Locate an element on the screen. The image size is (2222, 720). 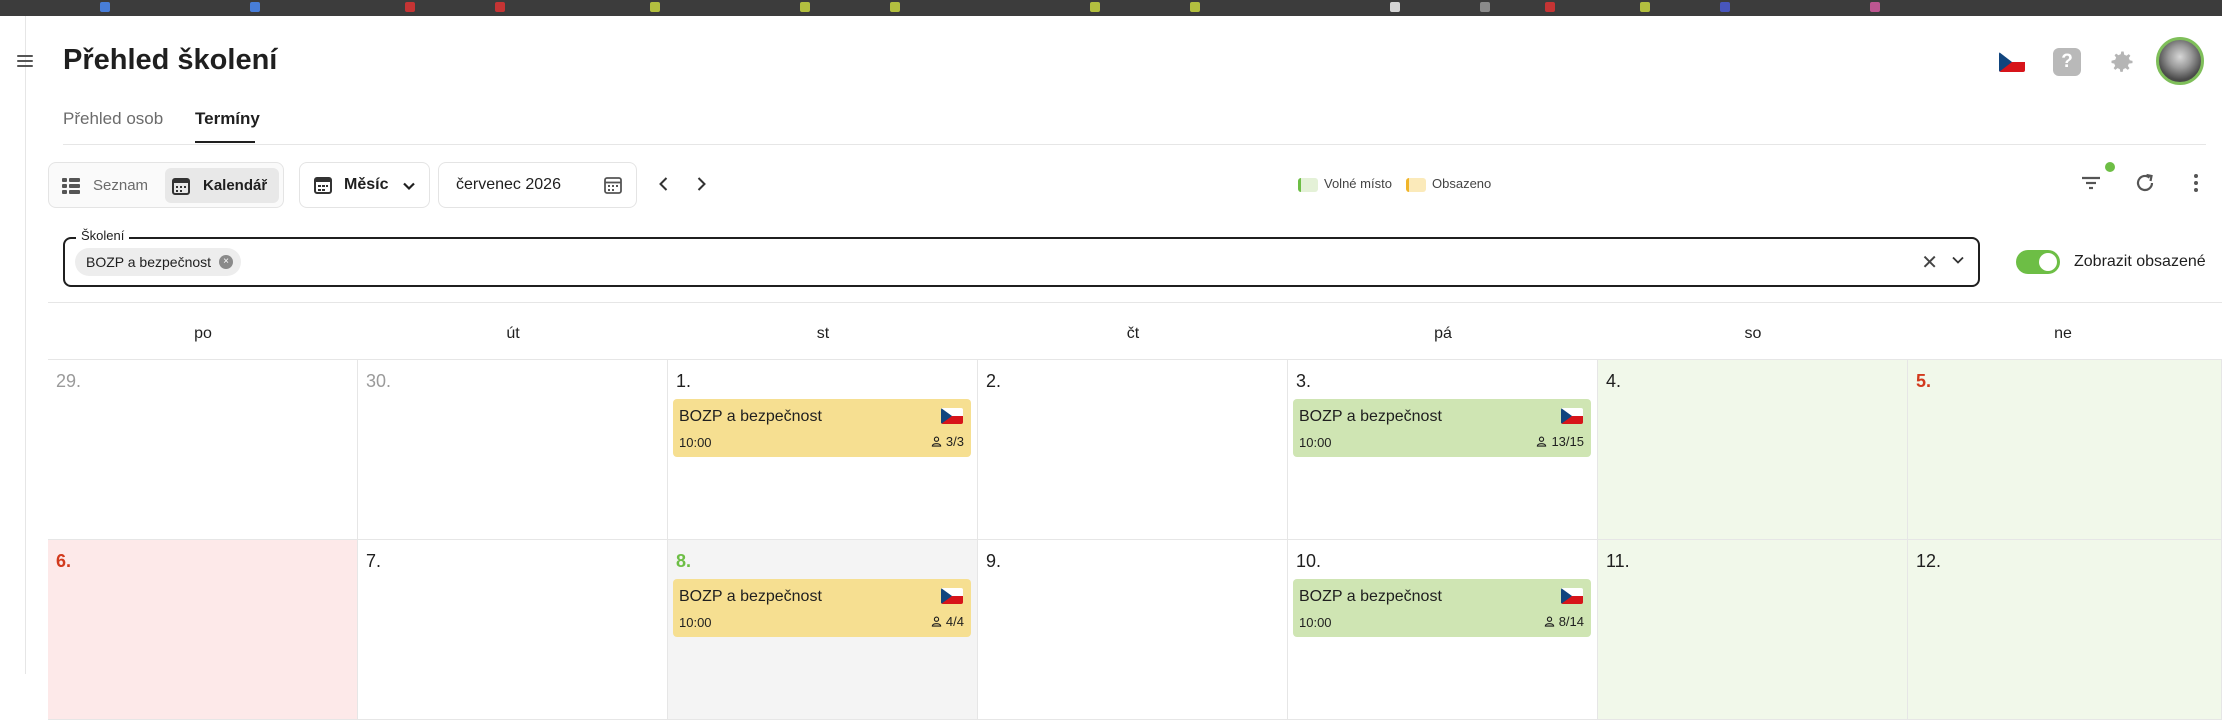
calendar-day-cell: 11. is located at coordinates (1753, 630).